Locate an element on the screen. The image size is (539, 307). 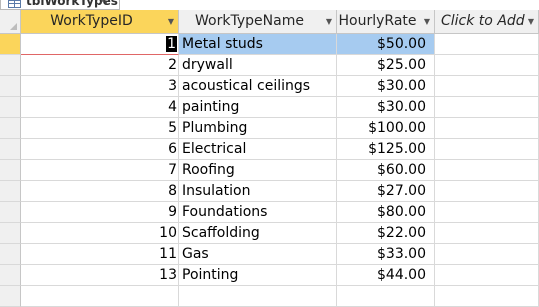
column-header-click-to-add: Click to Add ▼ is located at coordinates (487, 21).